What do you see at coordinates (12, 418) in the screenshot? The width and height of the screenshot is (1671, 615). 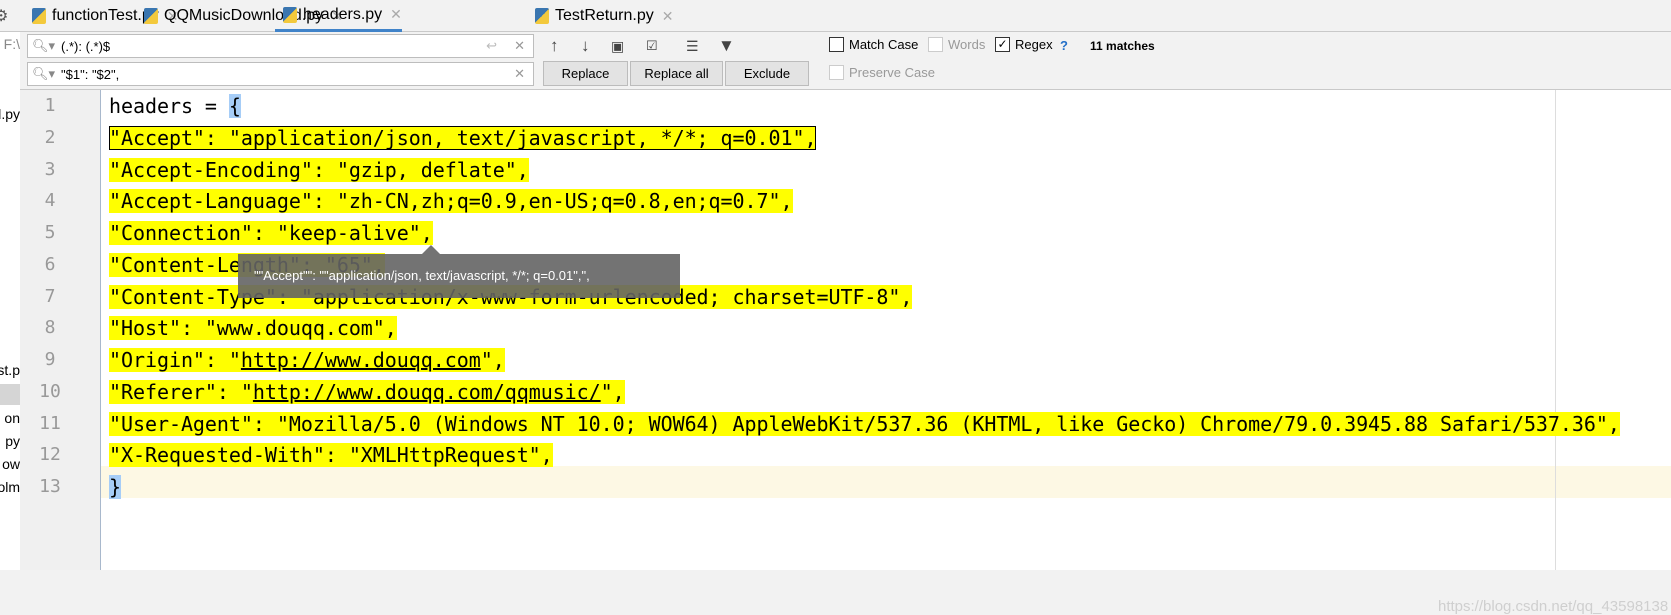 I see `project-item: on` at bounding box center [12, 418].